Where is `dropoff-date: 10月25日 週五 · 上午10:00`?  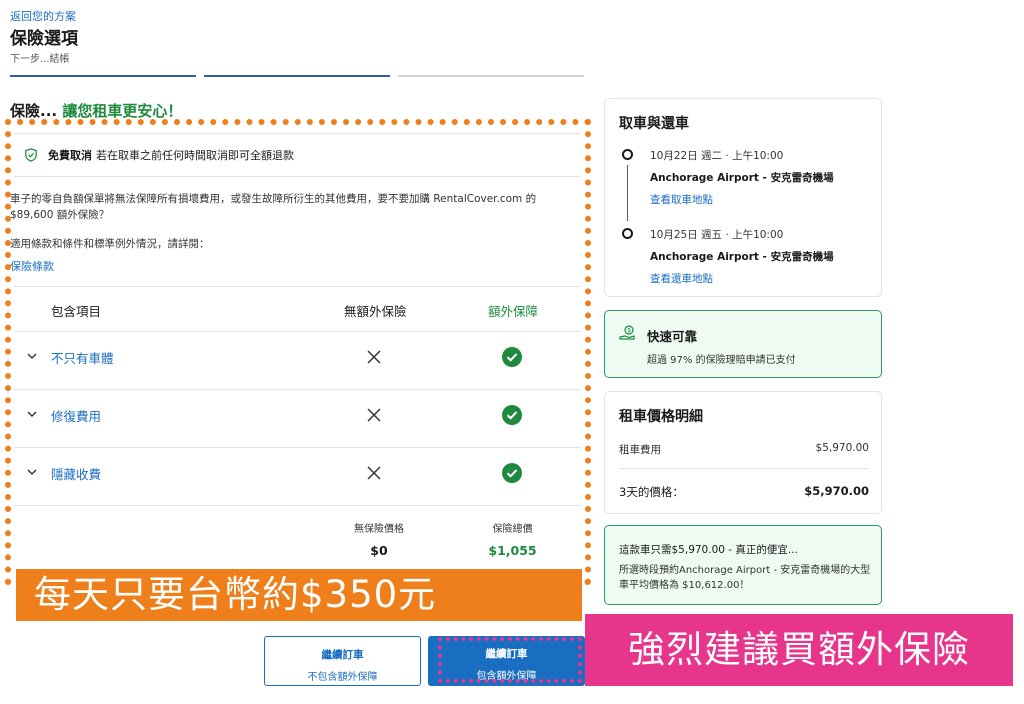 dropoff-date: 10月25日 週五 · 上午10:00 is located at coordinates (717, 235).